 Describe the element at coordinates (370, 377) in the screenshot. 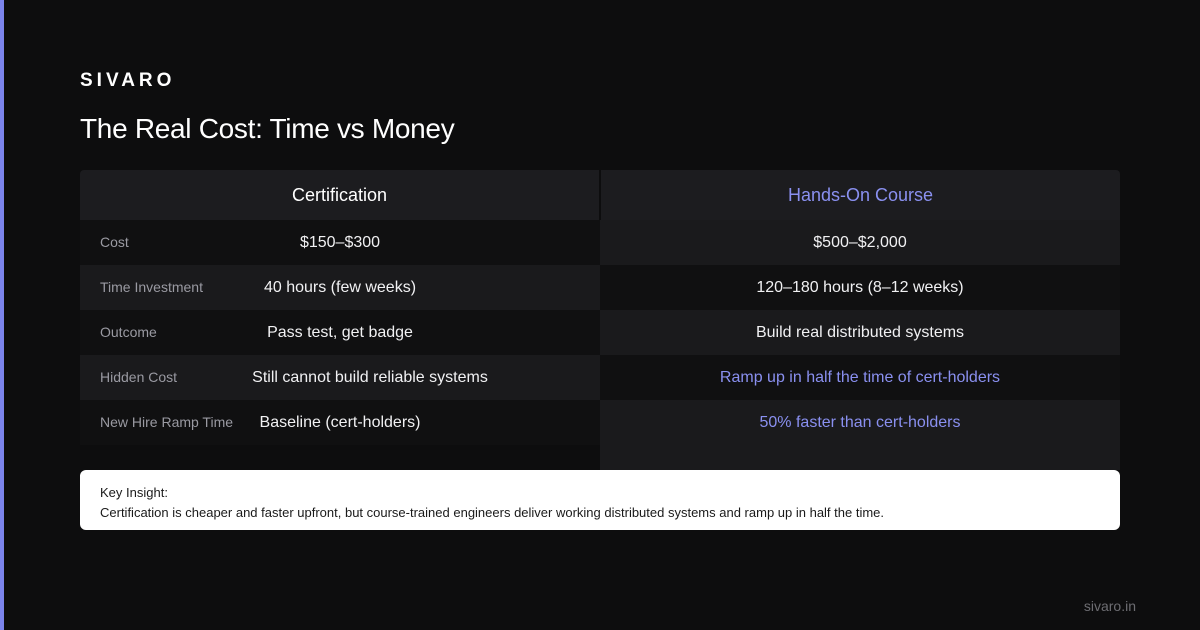

I see `certification-value: Still cannot build reliable systems` at that location.